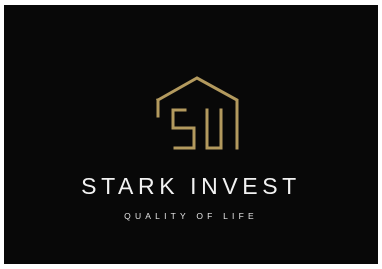  Describe the element at coordinates (191, 186) in the screenshot. I see `brand-name: STARK INVEST` at that location.